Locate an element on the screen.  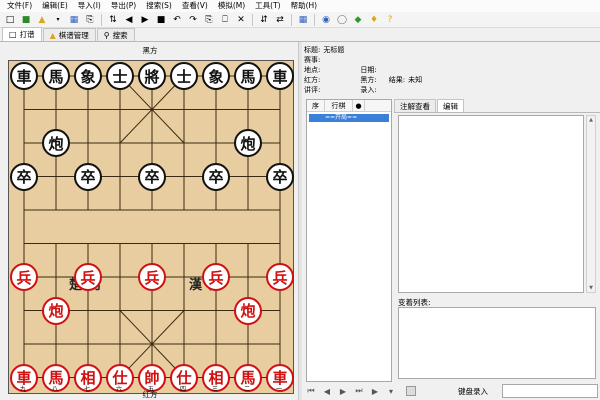
print-icon: ⎘ is located at coordinates (90, 20).